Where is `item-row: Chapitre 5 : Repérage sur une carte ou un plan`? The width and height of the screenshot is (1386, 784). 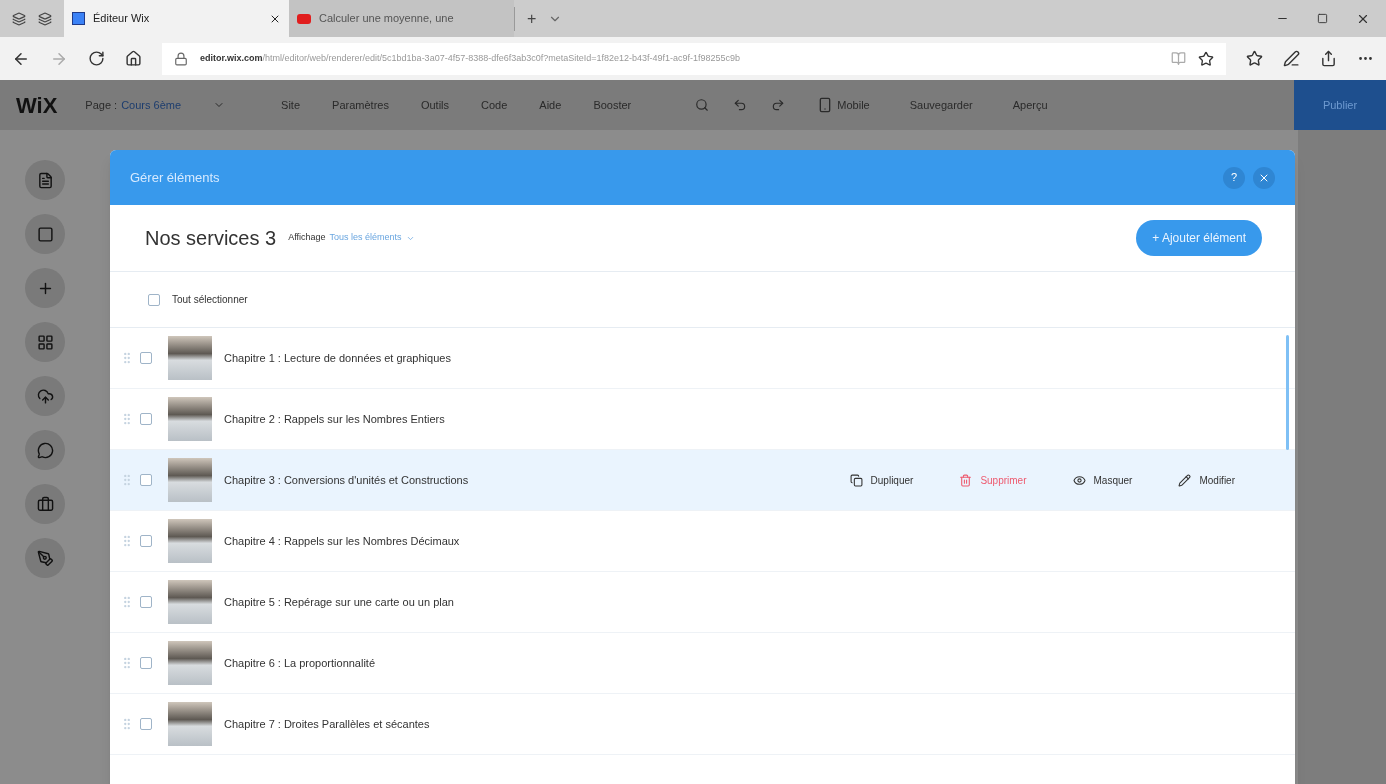 item-row: Chapitre 5 : Repérage sur une carte ou un plan is located at coordinates (702, 602).